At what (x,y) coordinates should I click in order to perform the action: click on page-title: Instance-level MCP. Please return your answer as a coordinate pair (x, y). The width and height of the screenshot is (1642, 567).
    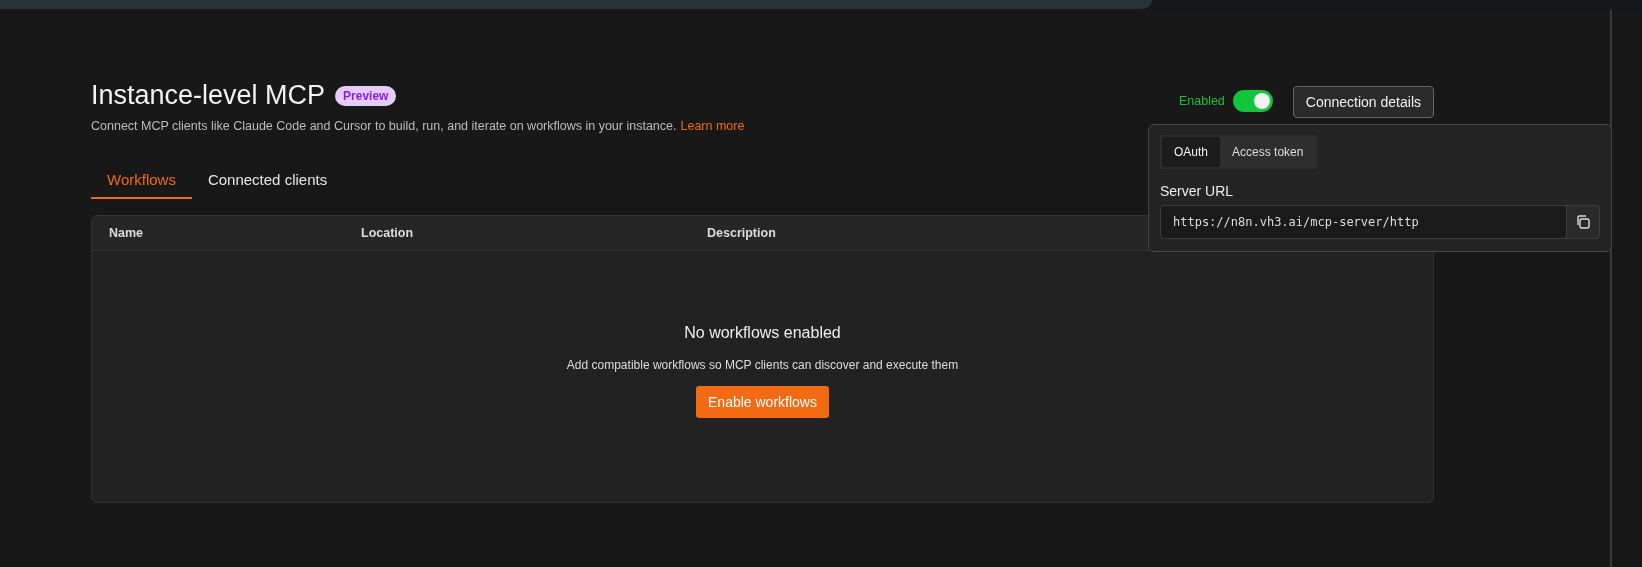
    Looking at the image, I should click on (208, 95).